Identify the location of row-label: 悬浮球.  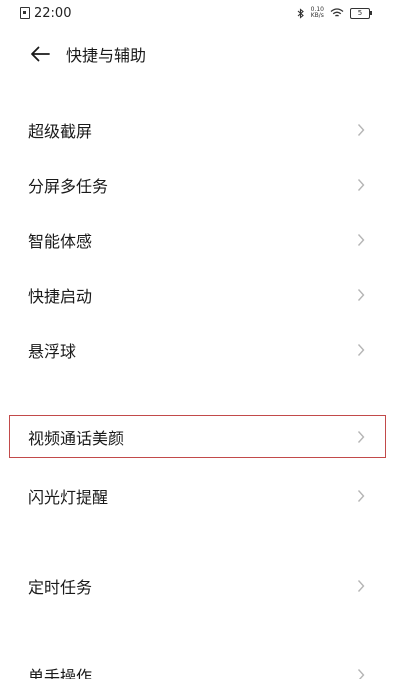
(52, 351).